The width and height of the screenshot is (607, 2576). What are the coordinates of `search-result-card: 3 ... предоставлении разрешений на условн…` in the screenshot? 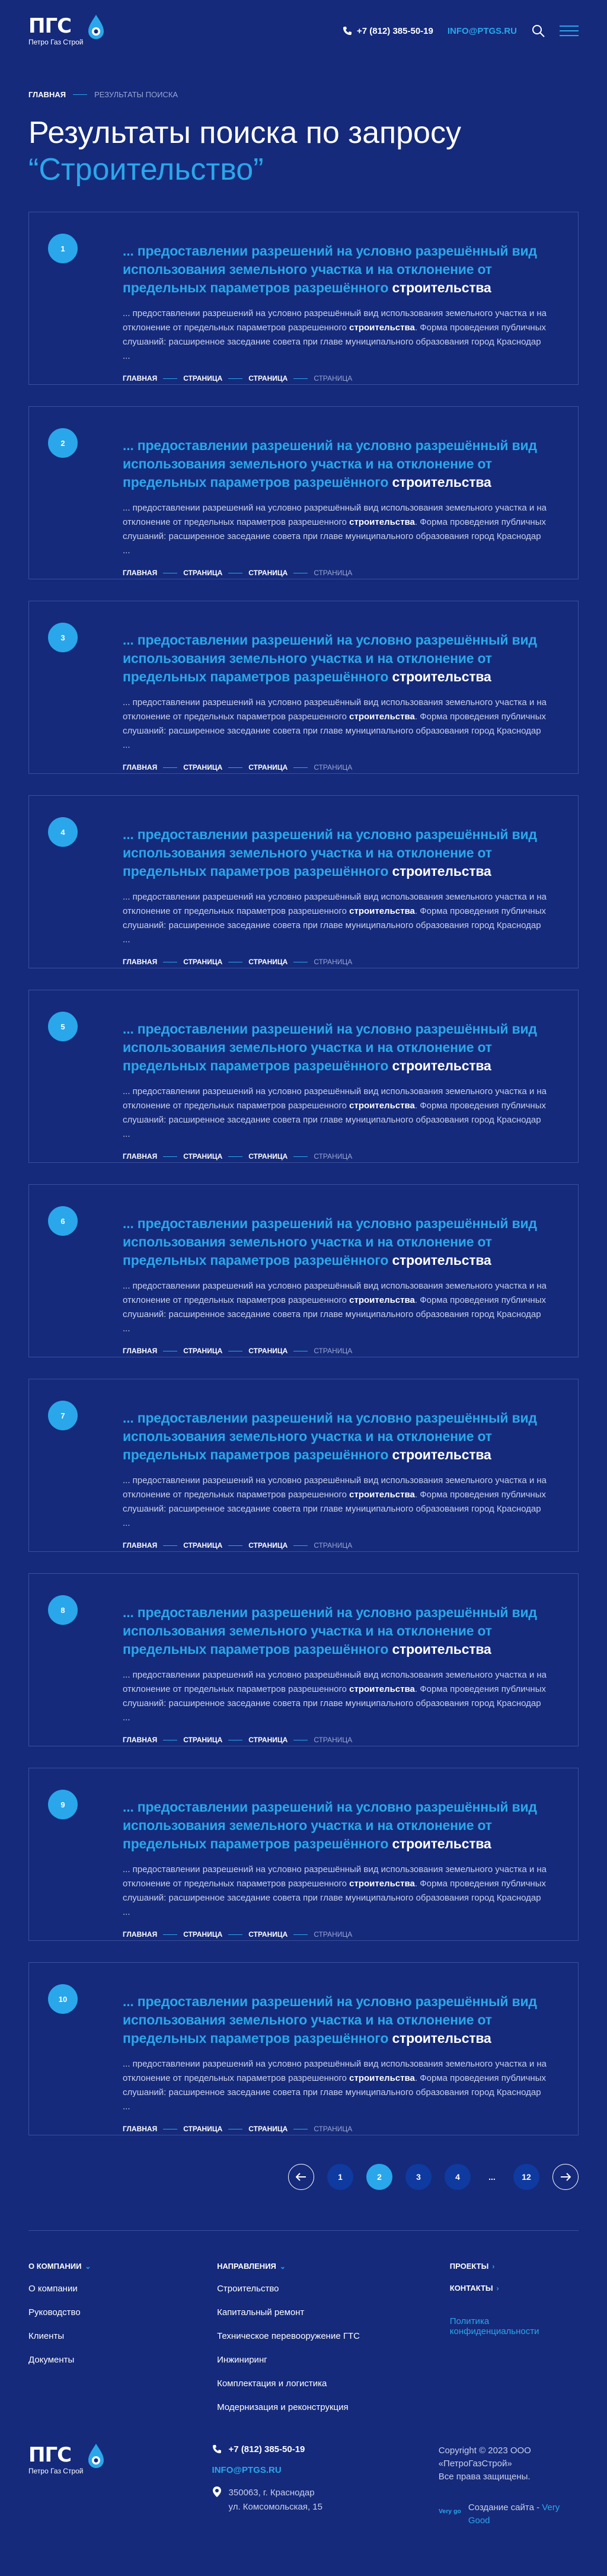 It's located at (303, 687).